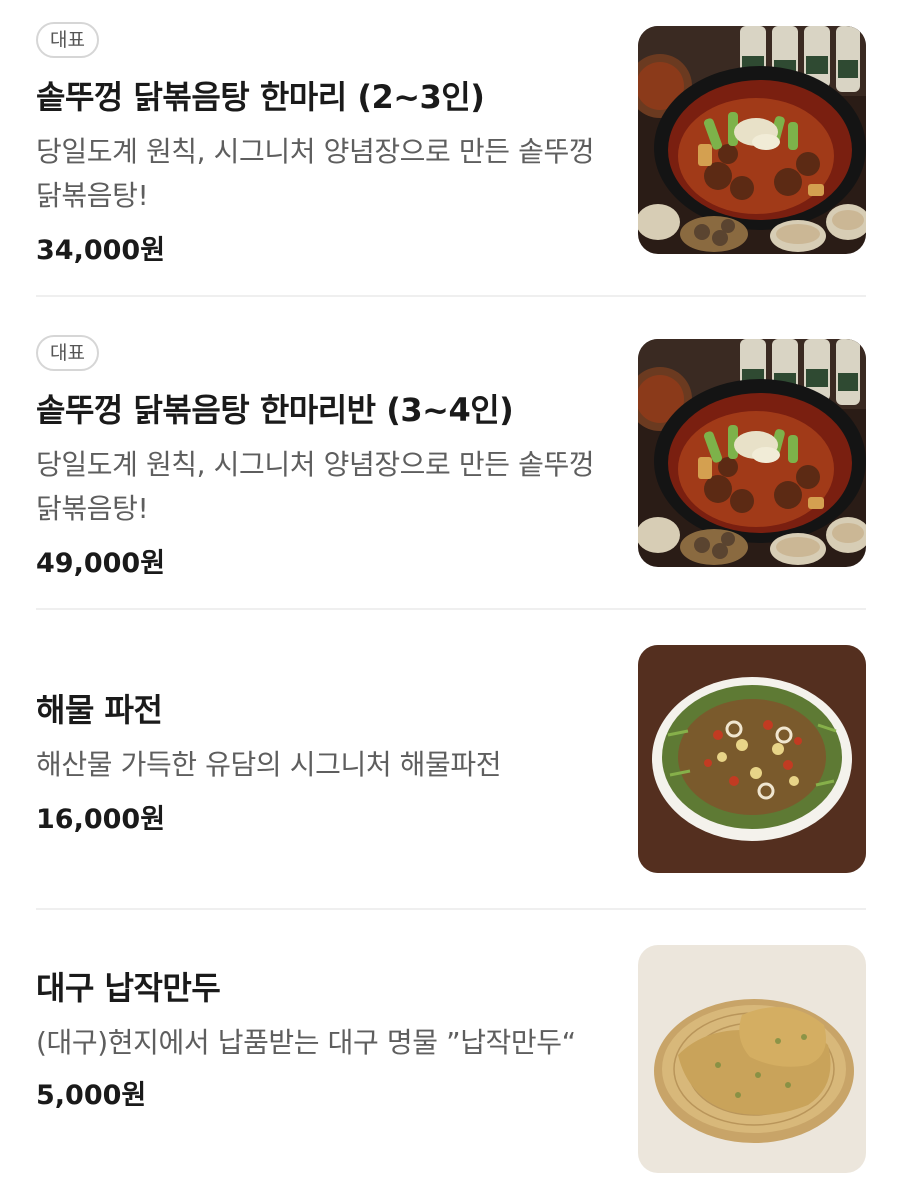 The height and width of the screenshot is (1198, 900). Describe the element at coordinates (306, 1042) in the screenshot. I see `menu-item-description: (대구)현지에서 납품받는 대구 명물 ”납작만두“` at that location.